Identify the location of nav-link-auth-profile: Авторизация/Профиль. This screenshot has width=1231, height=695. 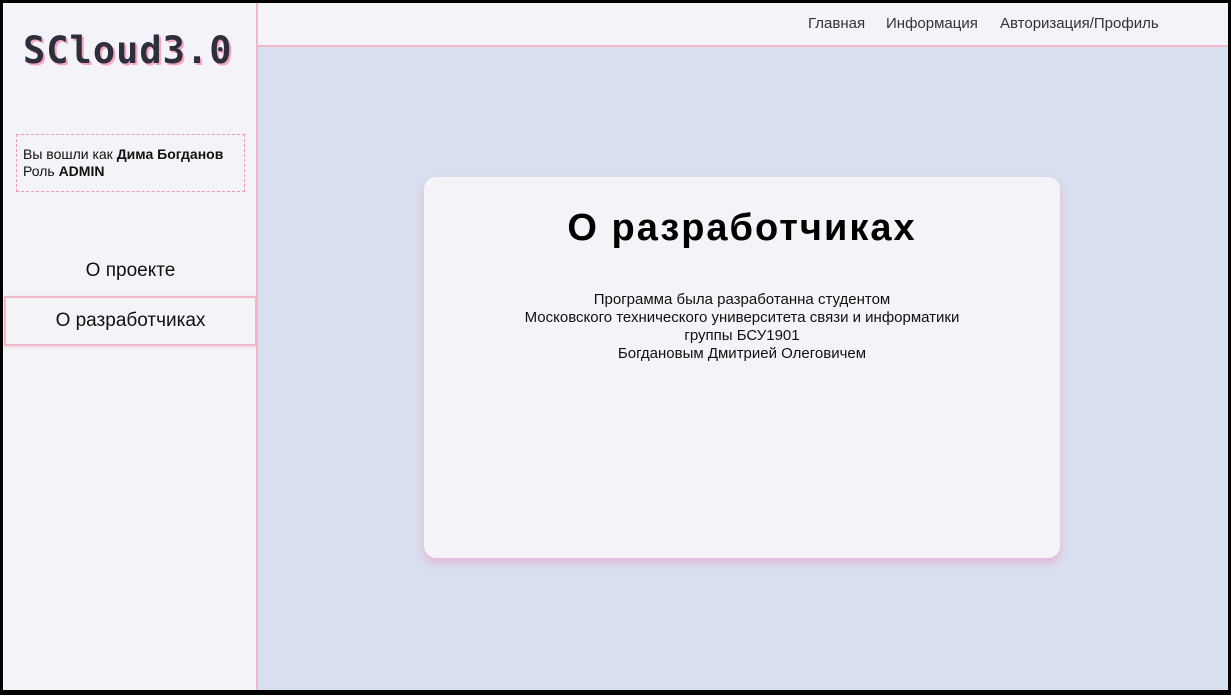
(1079, 23).